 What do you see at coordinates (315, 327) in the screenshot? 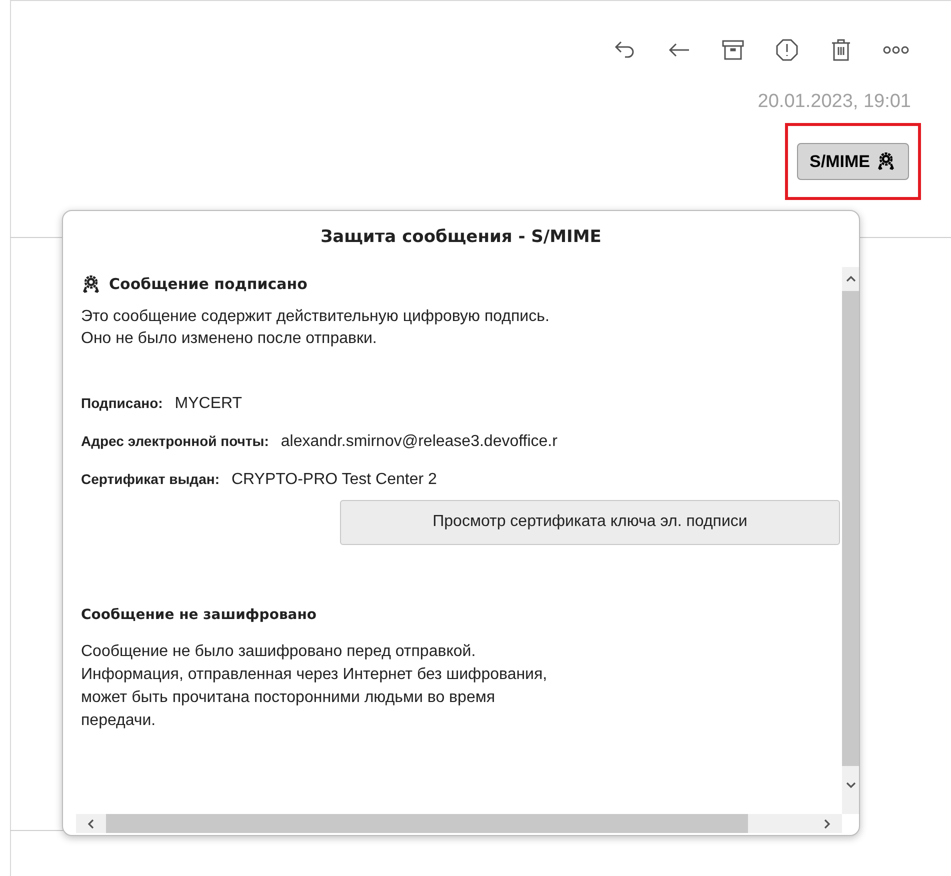
I see `signature-description: Это сообщение содержит действительную цифровую подпись. Оно не было изменено после отправки.` at bounding box center [315, 327].